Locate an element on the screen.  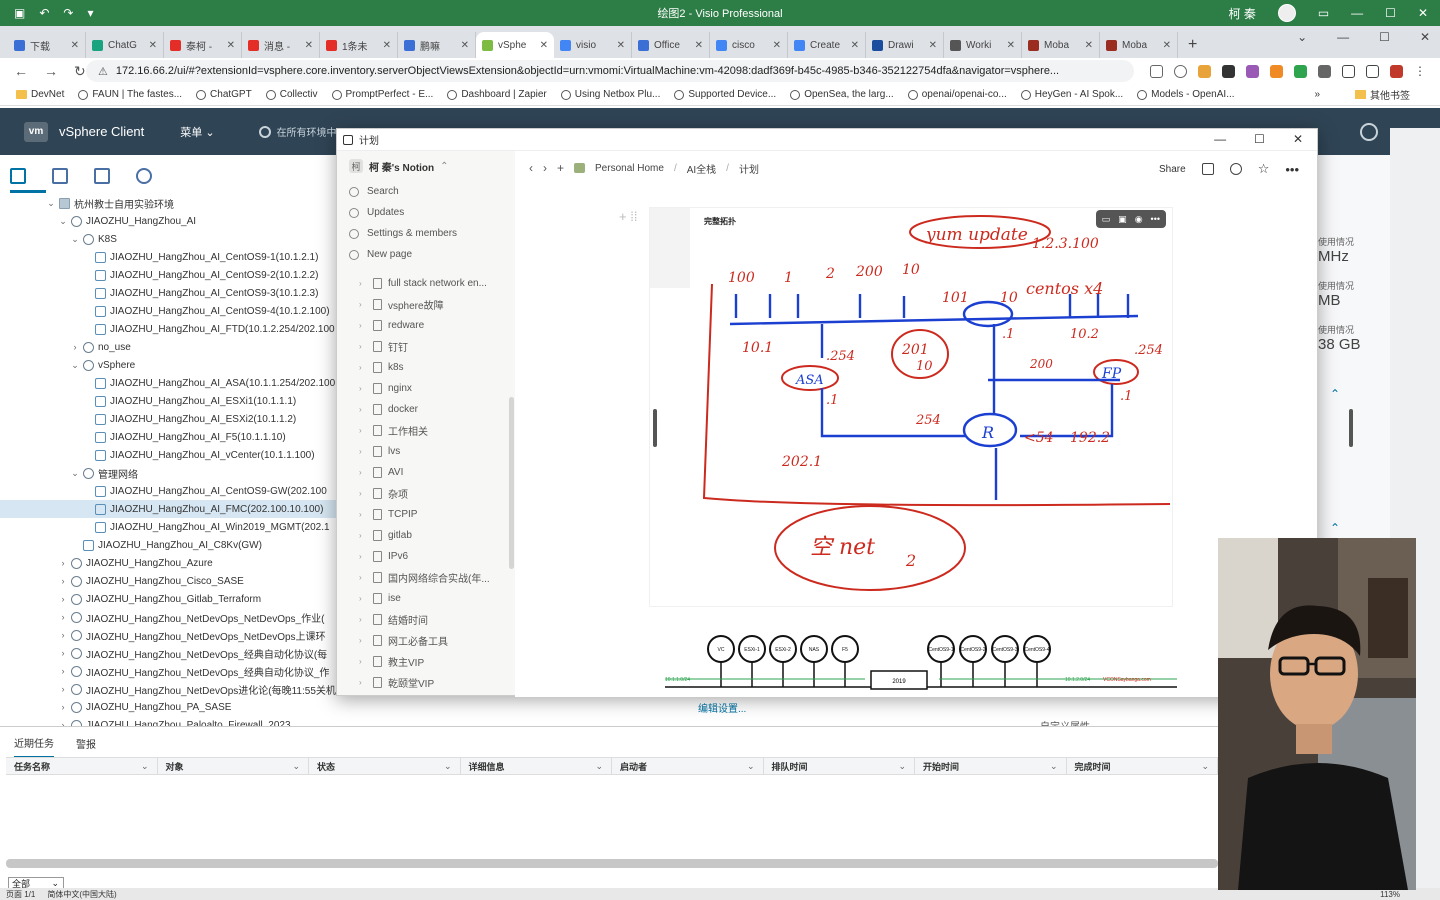
browser-tab: ChatG ✕ is located at coordinates (125, 45).